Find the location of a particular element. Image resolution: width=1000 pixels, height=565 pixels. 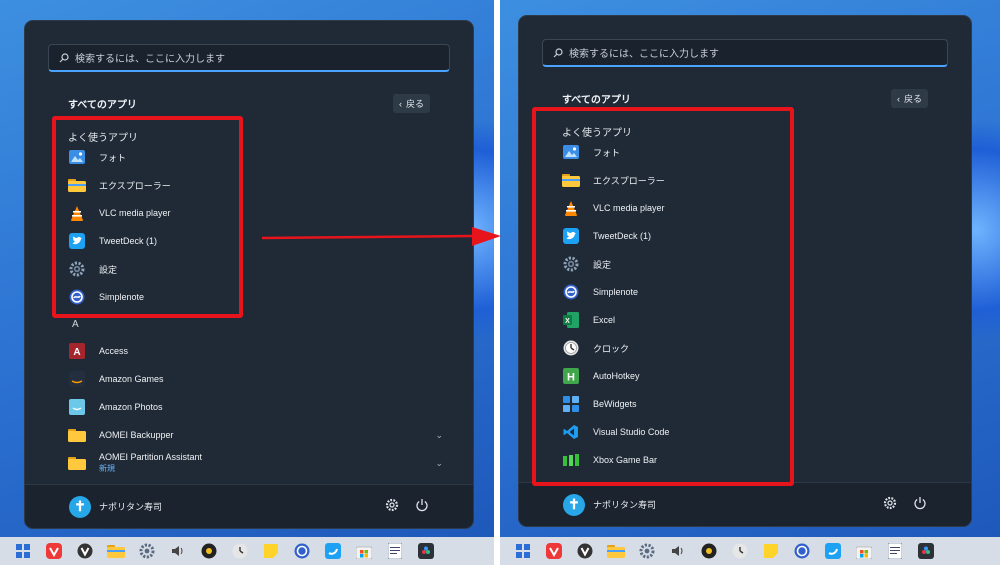

svg-text: A is located at coordinates (76, 352).